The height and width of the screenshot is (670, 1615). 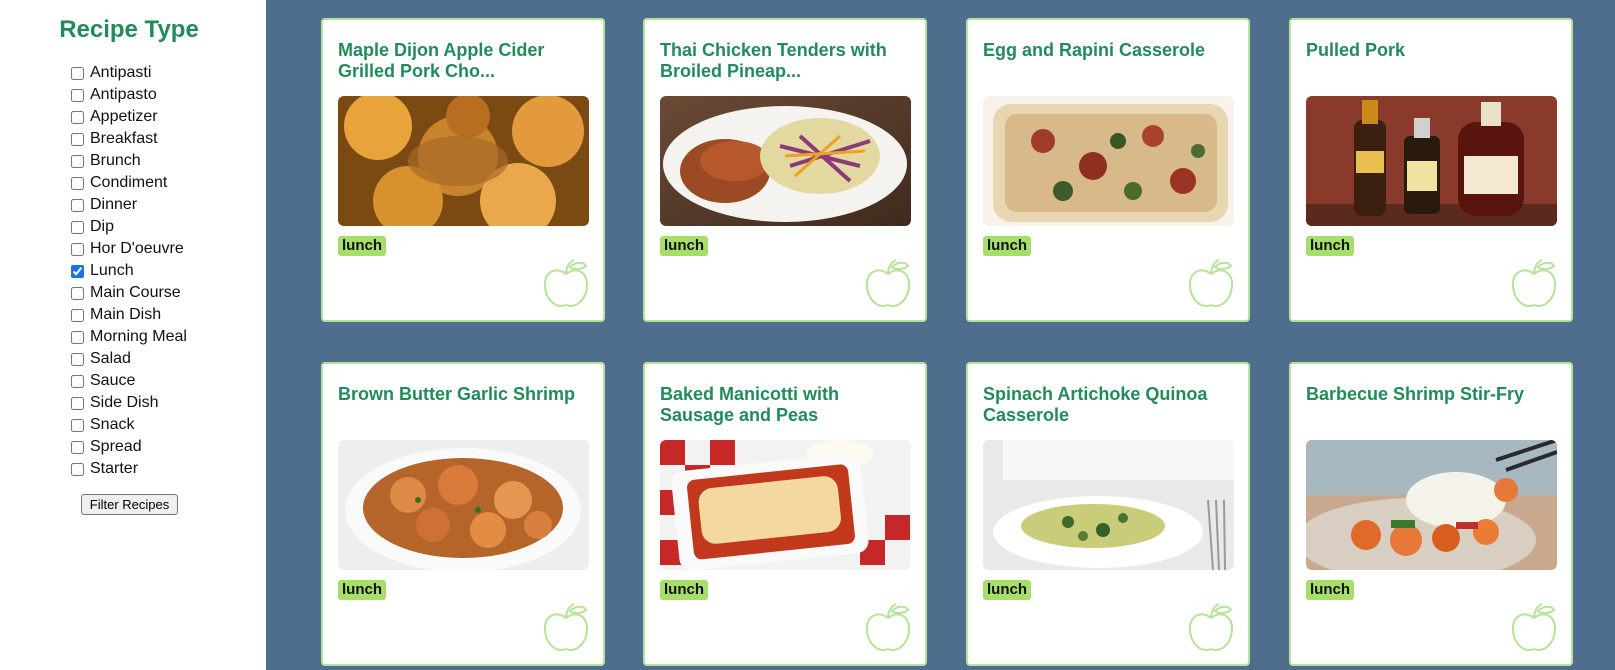 I want to click on filter-item: Morning Meal, so click(x=129, y=337).